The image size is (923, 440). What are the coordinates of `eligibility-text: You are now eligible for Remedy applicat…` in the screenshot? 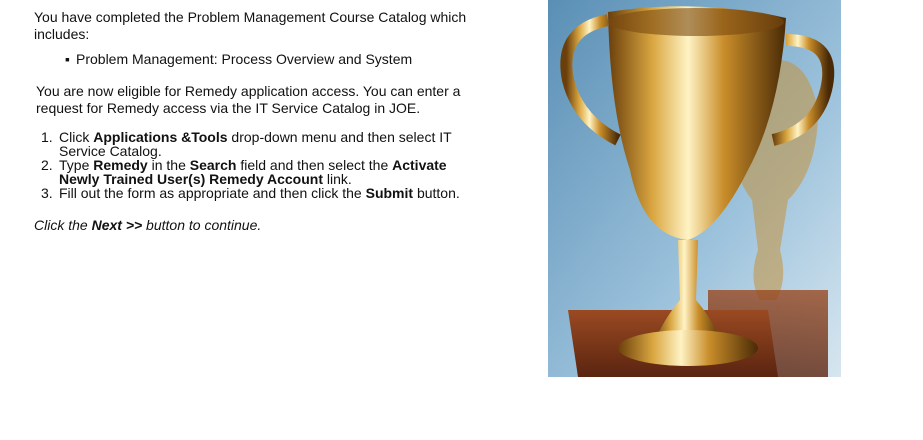 It's located at (248, 99).